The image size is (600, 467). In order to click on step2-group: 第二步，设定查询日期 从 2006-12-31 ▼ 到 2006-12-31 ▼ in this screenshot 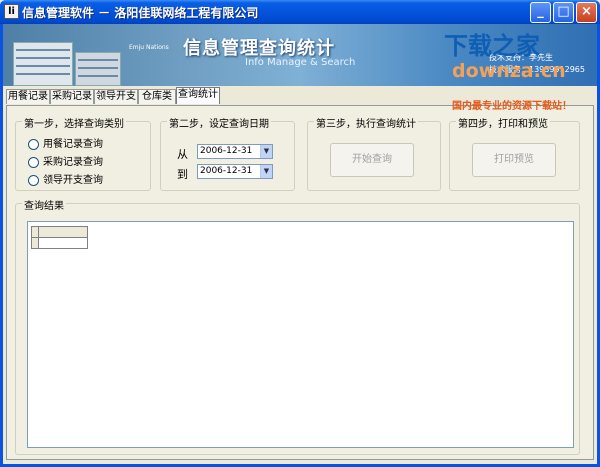, I will do `click(227, 153)`.